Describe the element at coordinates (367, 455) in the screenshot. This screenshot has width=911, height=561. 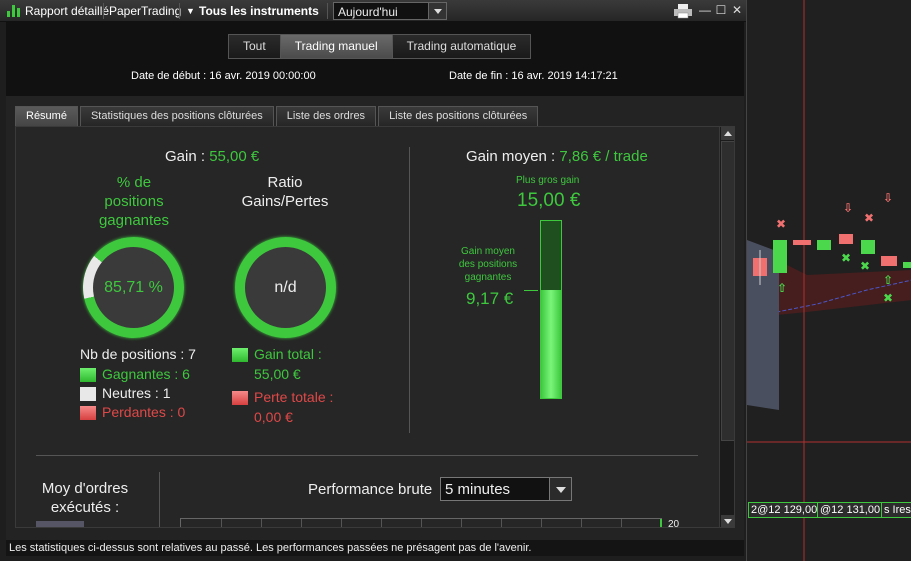
I see `section-divider-horizontal` at that location.